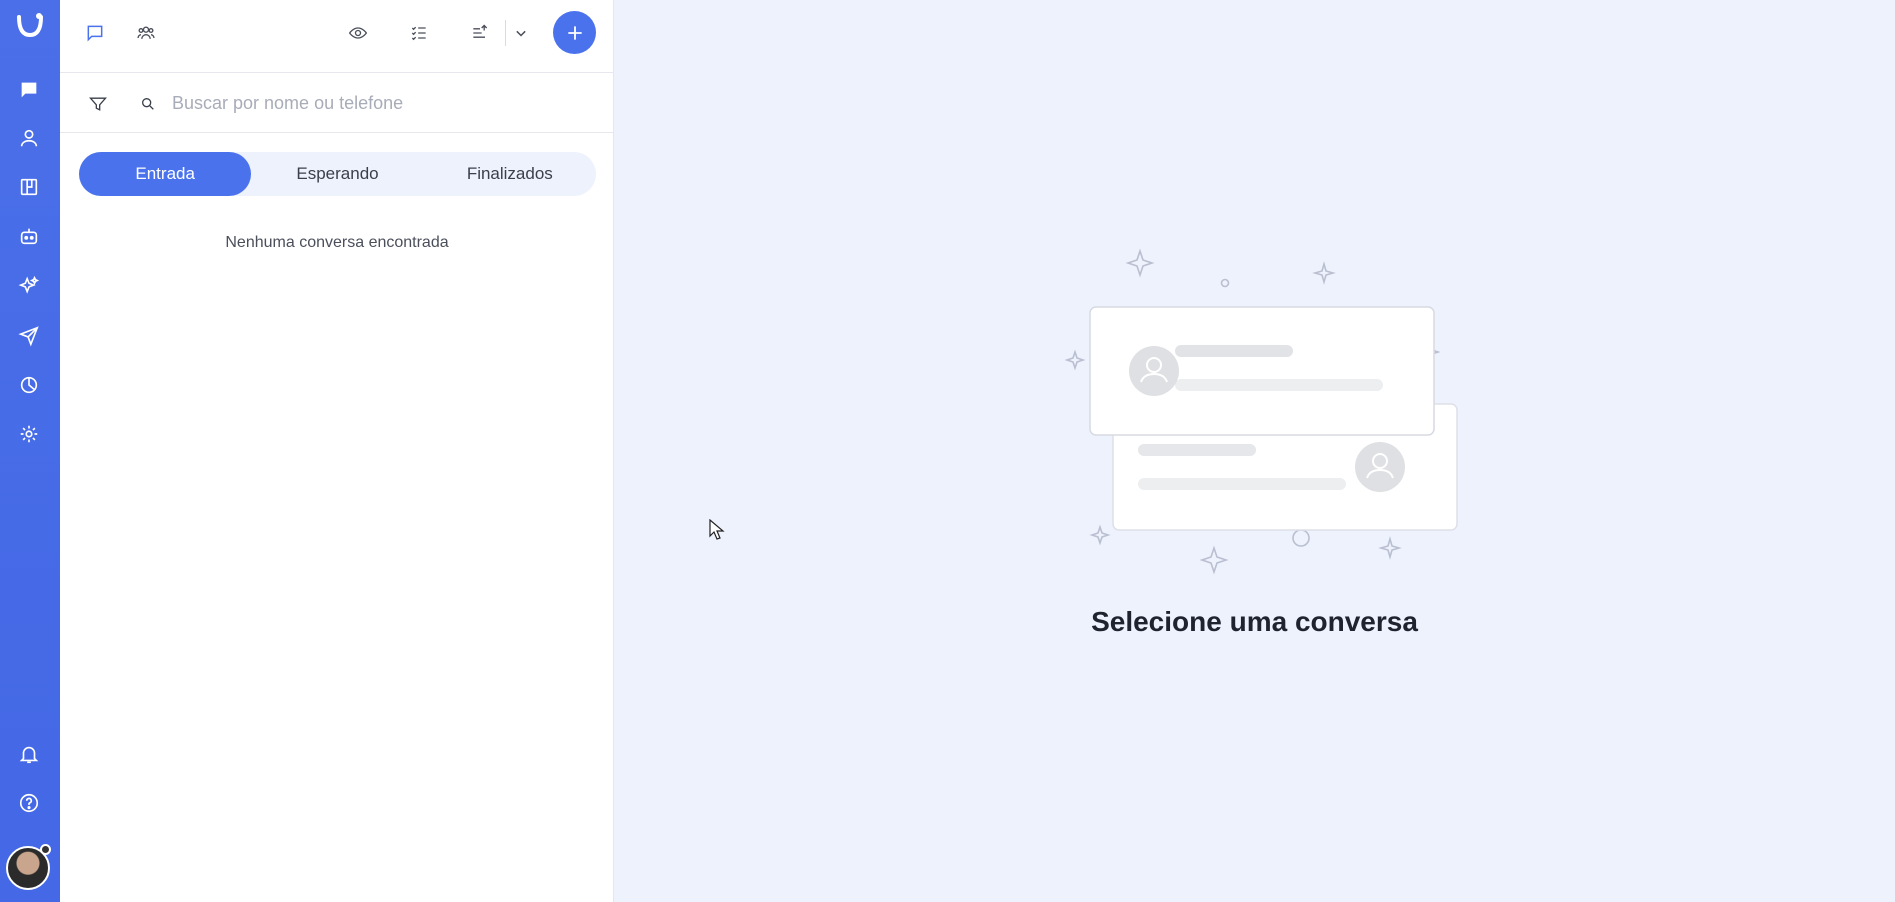 The height and width of the screenshot is (902, 1895). Describe the element at coordinates (29, 236) in the screenshot. I see `bot-icon` at that location.